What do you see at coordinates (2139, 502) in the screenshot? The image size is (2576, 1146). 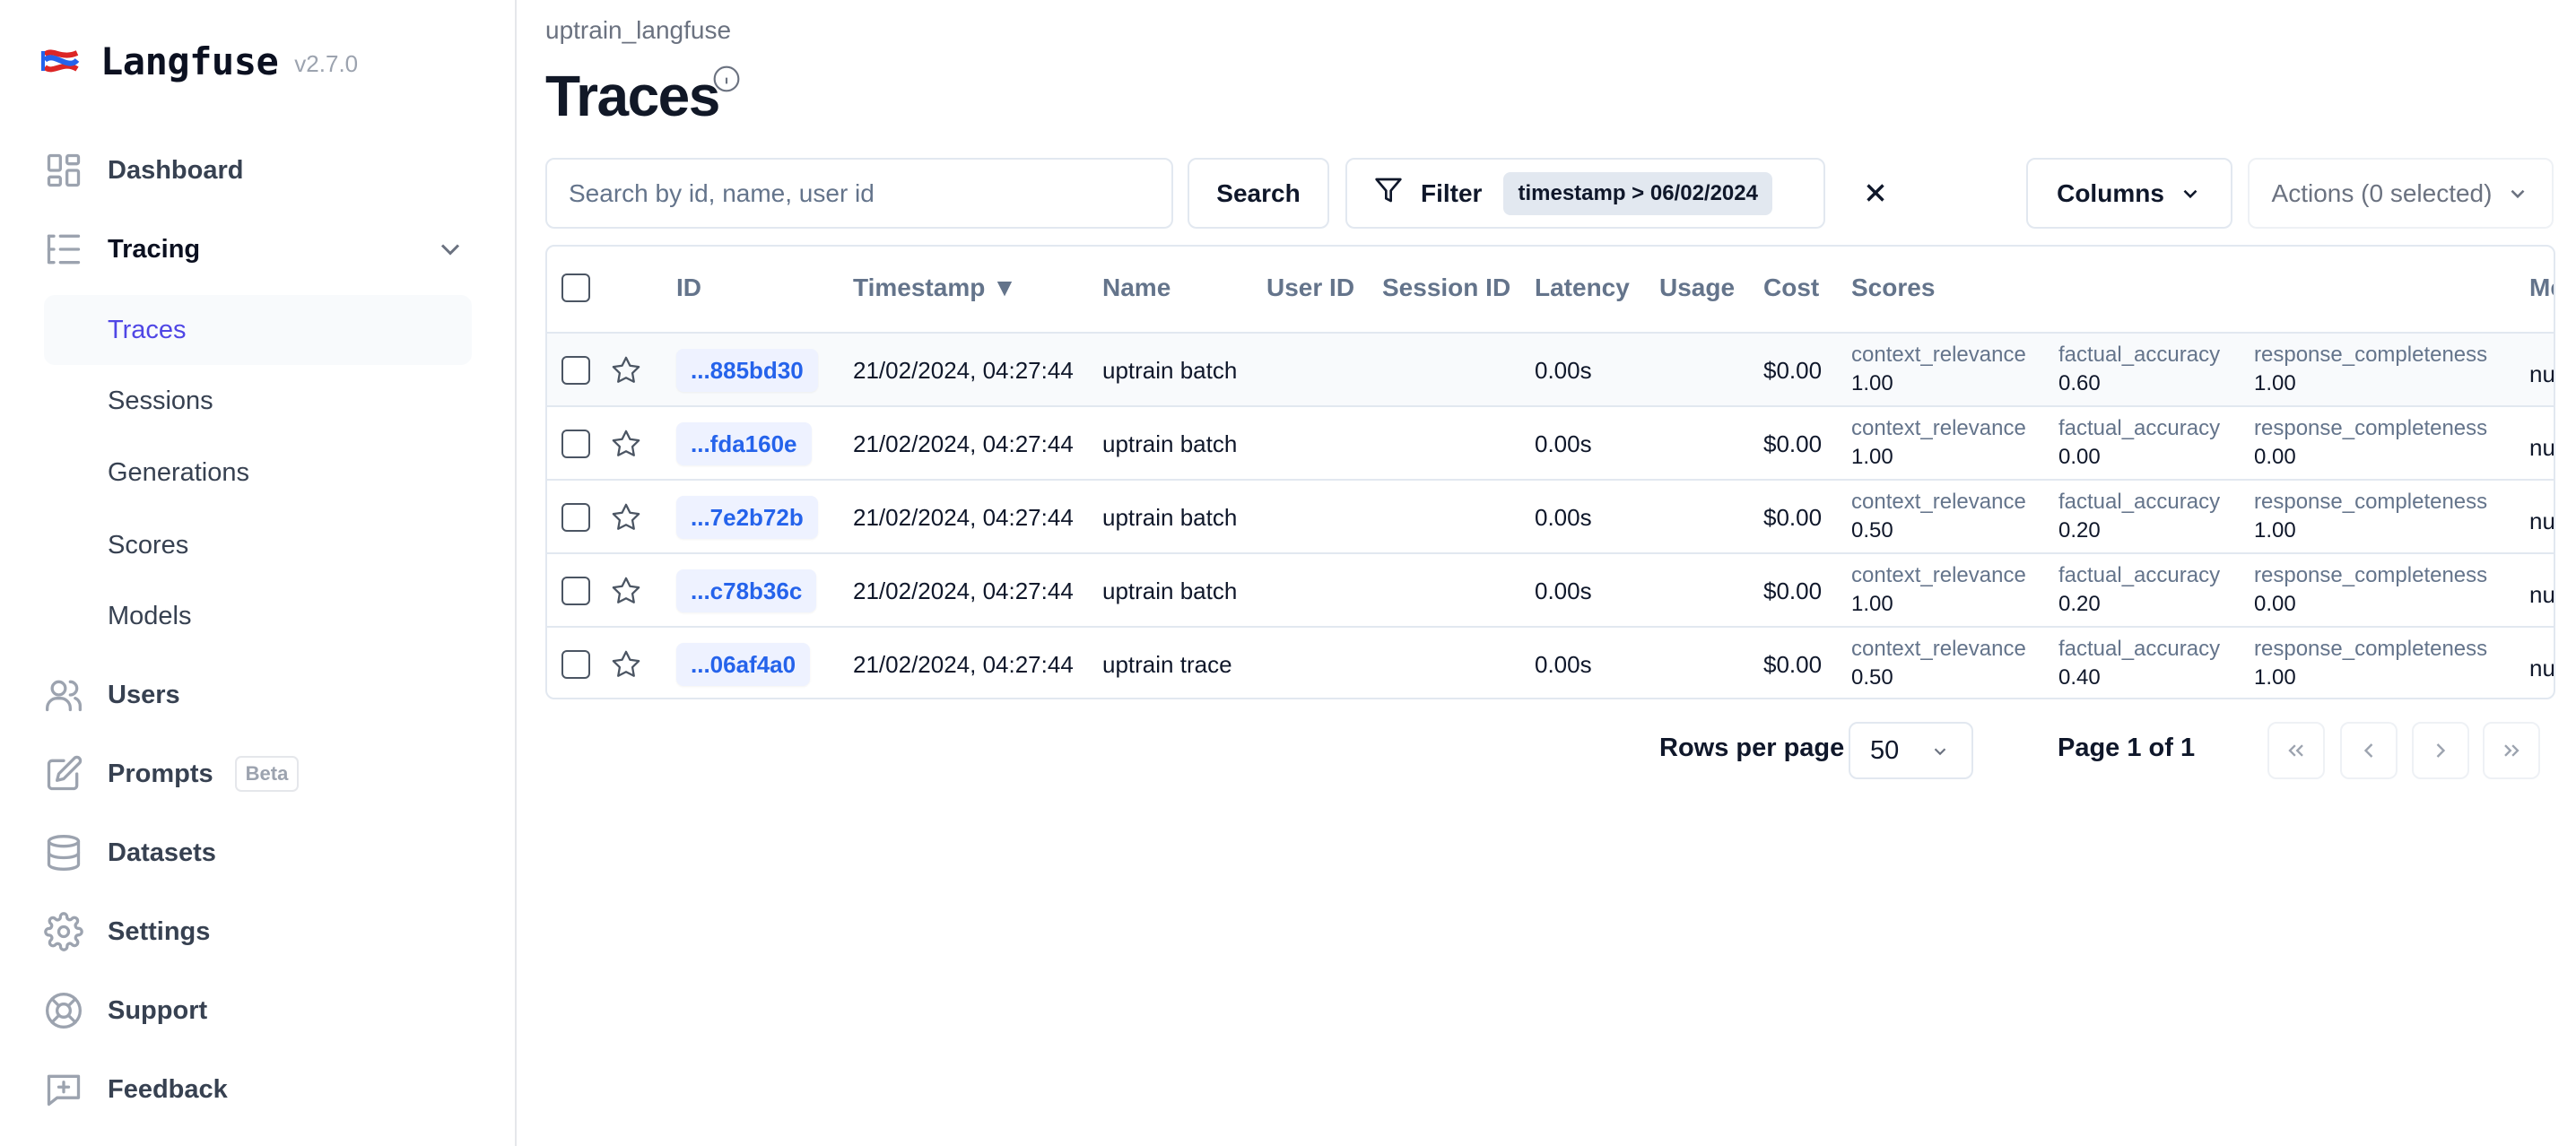 I see `score-name: factual_accuracy` at bounding box center [2139, 502].